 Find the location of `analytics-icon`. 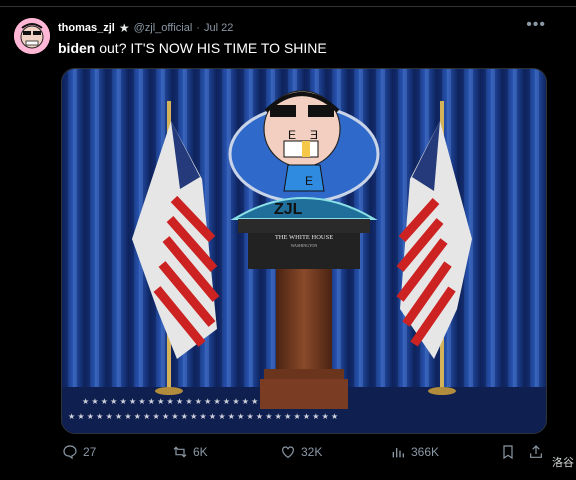

analytics-icon is located at coordinates (398, 453).